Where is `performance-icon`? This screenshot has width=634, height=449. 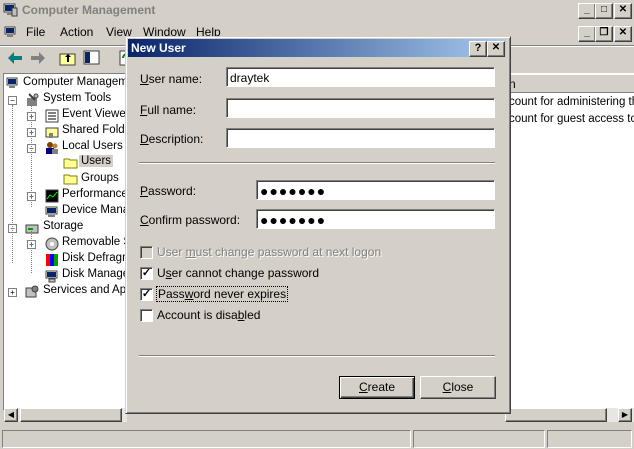
performance-icon is located at coordinates (52, 196).